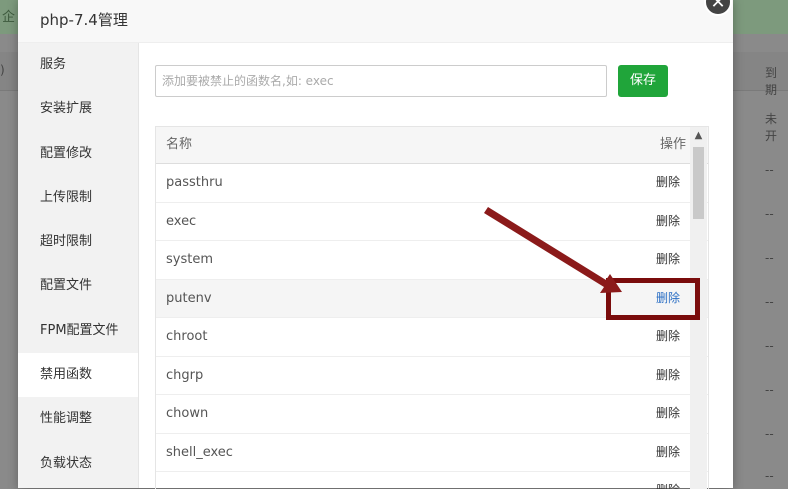  I want to click on function-name: chgrp, so click(185, 375).